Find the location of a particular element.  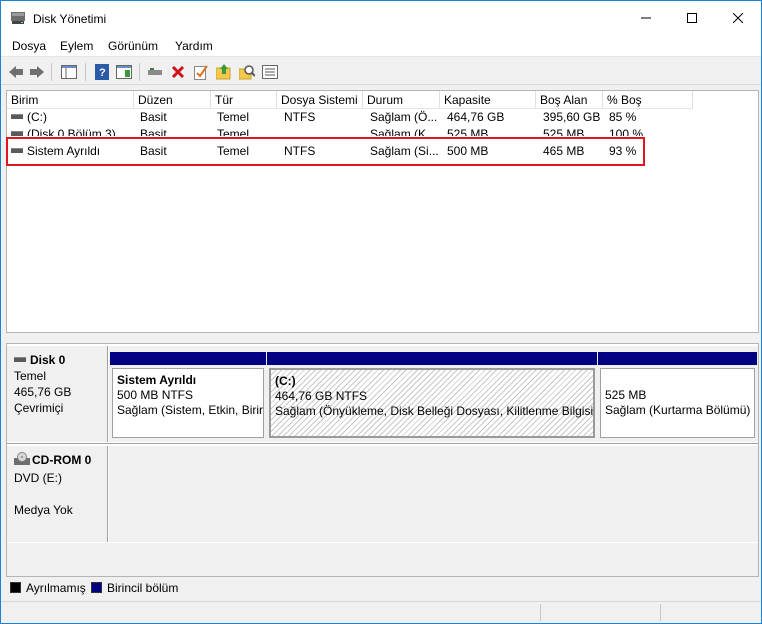

column-header-volume: Birim is located at coordinates (70, 100).